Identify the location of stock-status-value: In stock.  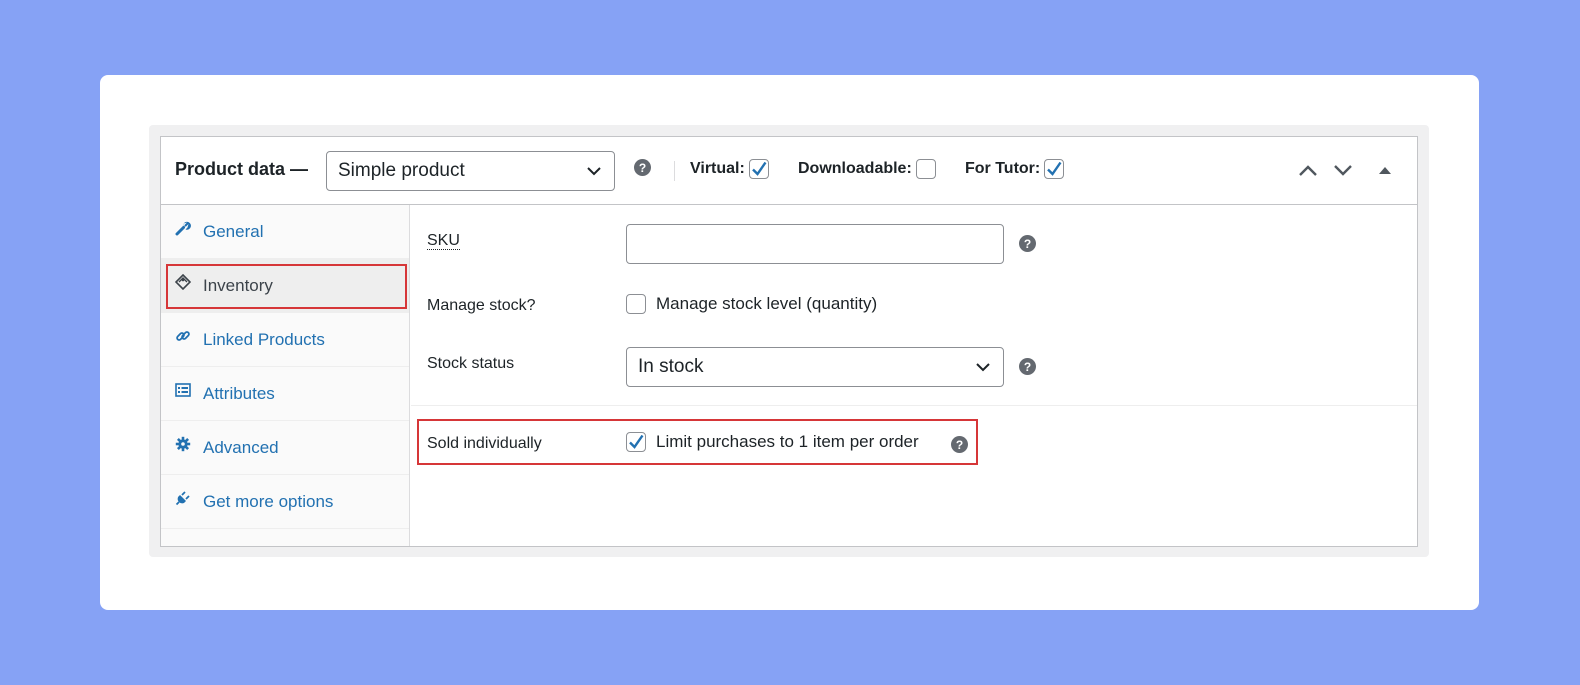
(671, 366).